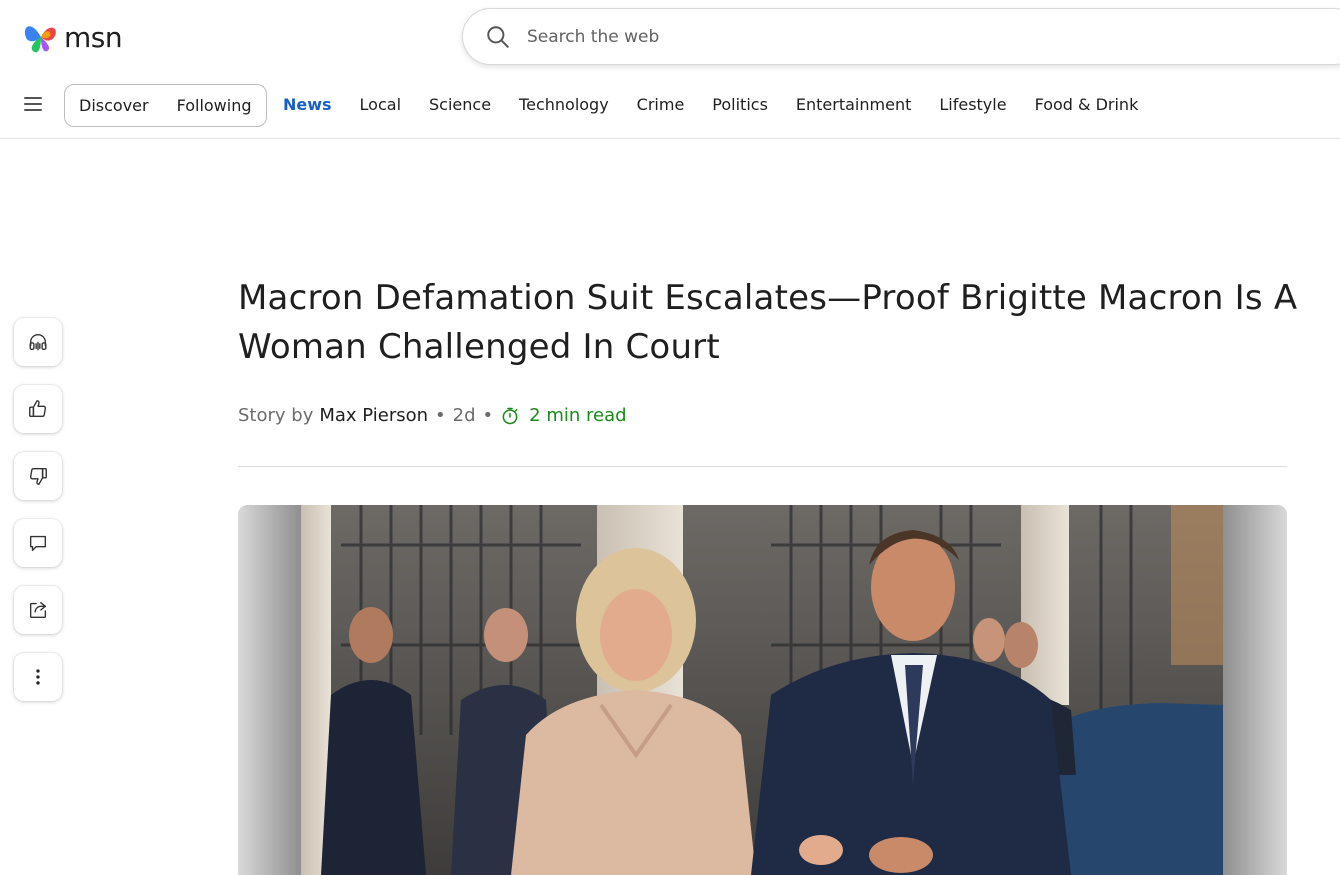 Image resolution: width=1340 pixels, height=875 pixels. What do you see at coordinates (373, 415) in the screenshot?
I see `author-link: Max Pierson` at bounding box center [373, 415].